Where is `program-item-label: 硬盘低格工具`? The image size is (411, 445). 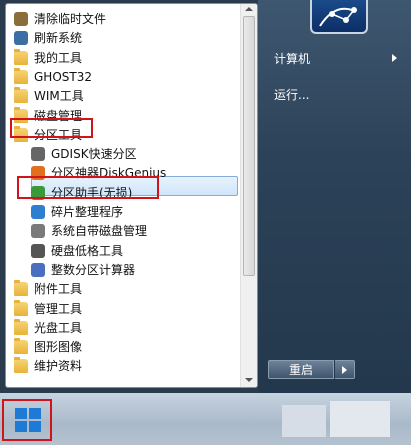 program-item-label: 硬盘低格工具 is located at coordinates (87, 250).